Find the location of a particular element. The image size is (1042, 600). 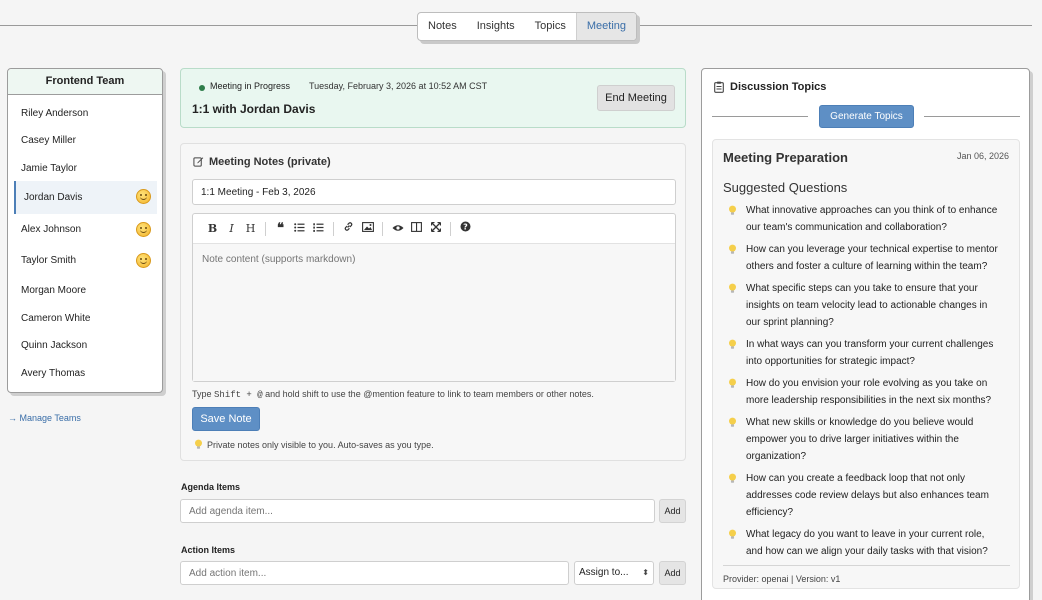

team-member-item: Jamie Taylor is located at coordinates (85, 169).